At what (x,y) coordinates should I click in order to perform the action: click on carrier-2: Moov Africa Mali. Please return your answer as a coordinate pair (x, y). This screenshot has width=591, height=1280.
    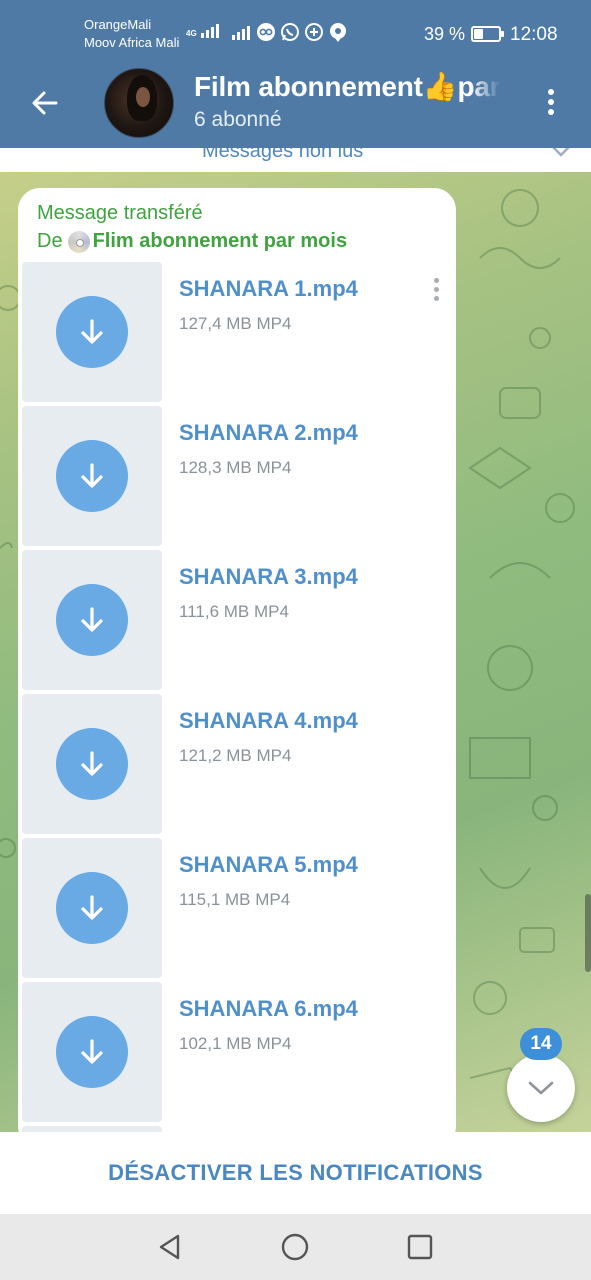
    Looking at the image, I should click on (132, 42).